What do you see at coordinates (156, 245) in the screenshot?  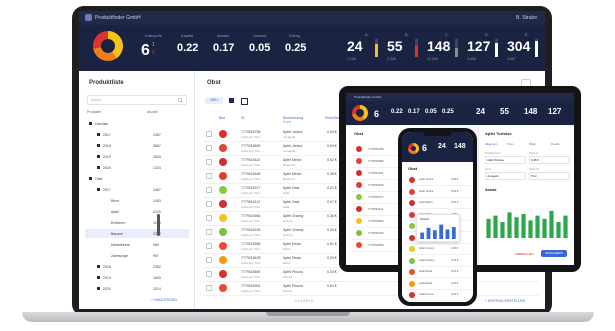 I see `tree-row-count: 984` at bounding box center [156, 245].